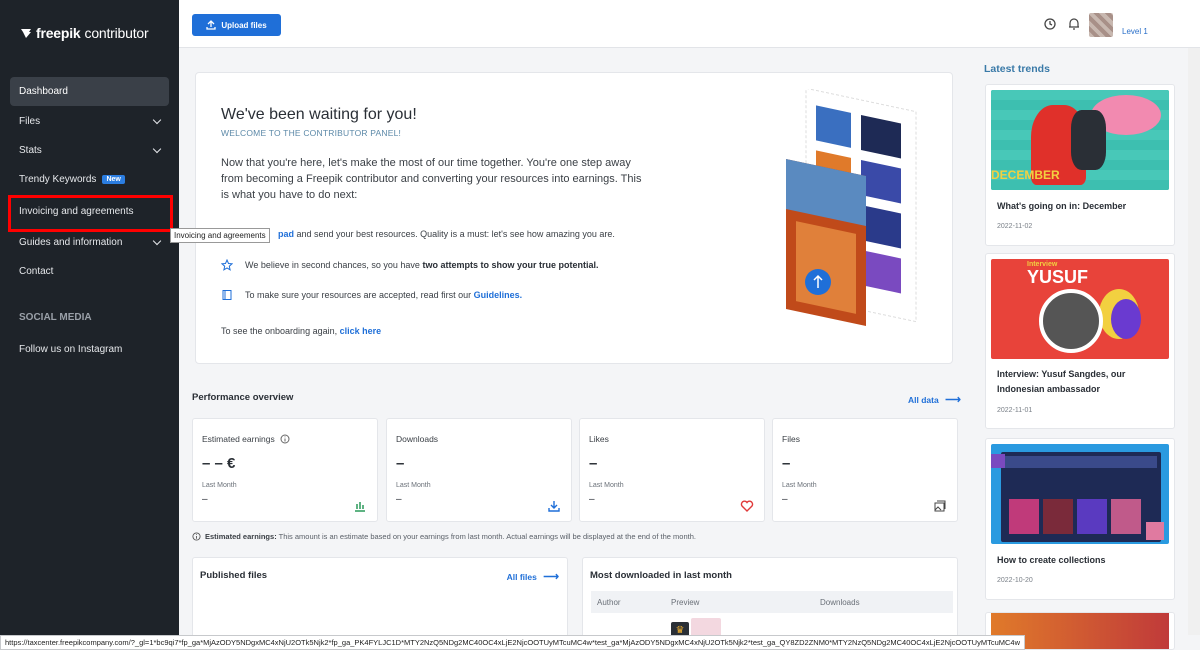 The image size is (1200, 650). What do you see at coordinates (238, 439) in the screenshot?
I see `card-label: Estimated earnings` at bounding box center [238, 439].